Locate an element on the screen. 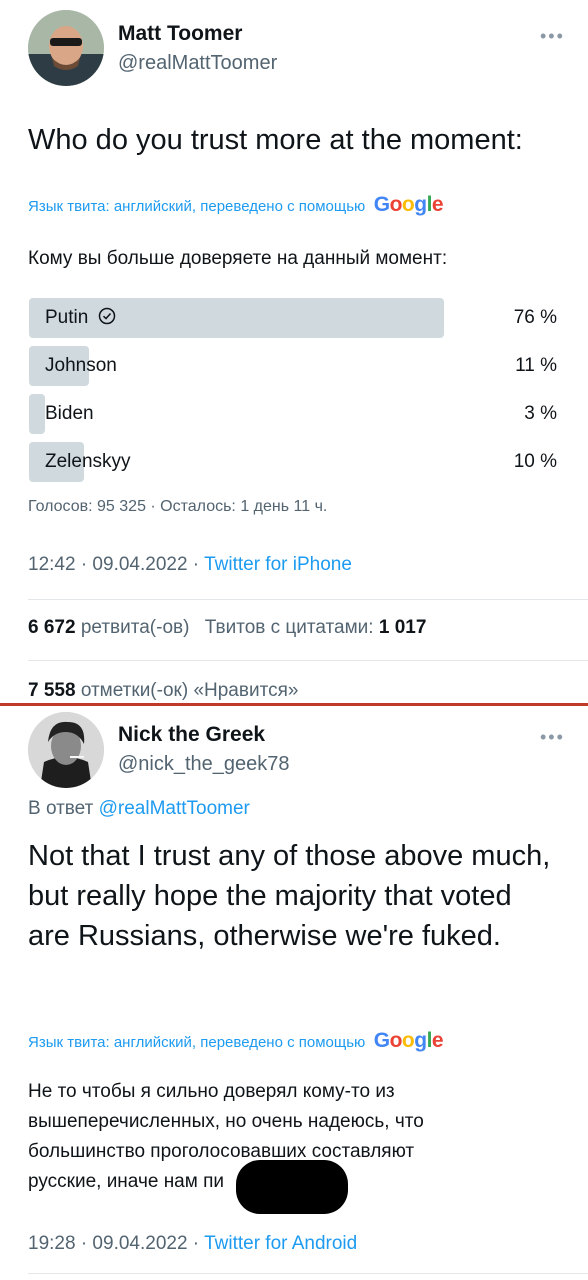 Image resolution: width=588 pixels, height=1280 pixels. poll-option-biden: Biden 3 % is located at coordinates (293, 414).